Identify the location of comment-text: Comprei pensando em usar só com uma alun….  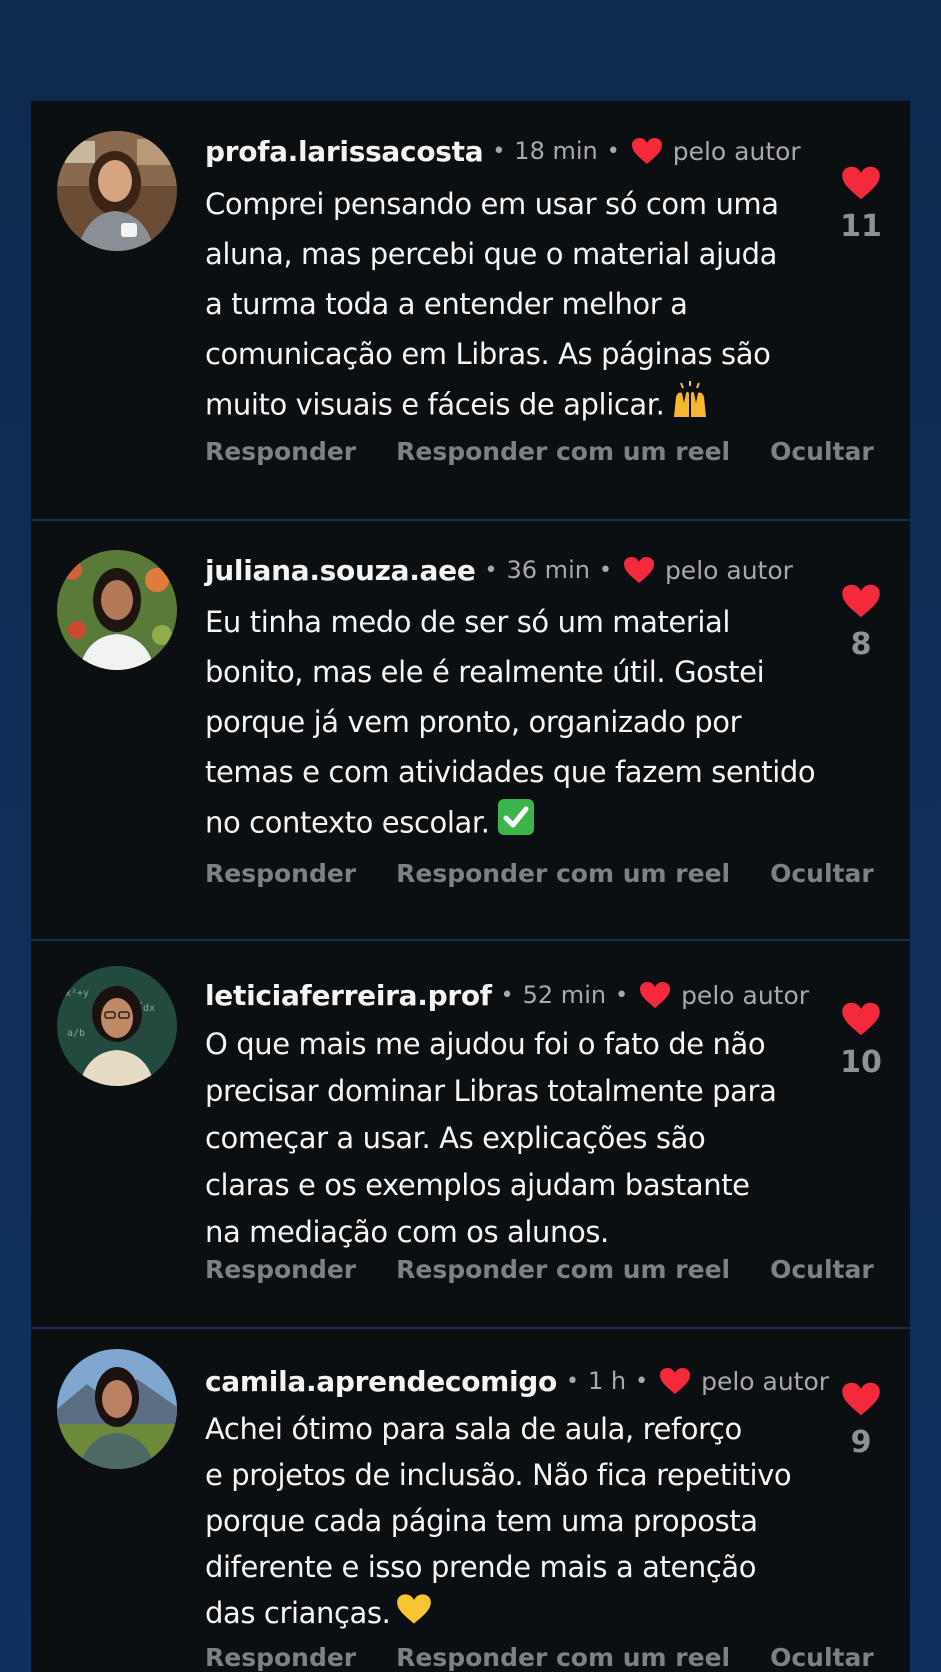
(492, 306).